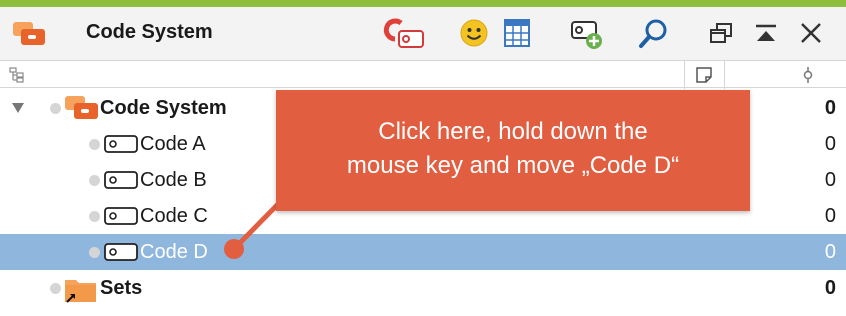 The image size is (846, 316). I want to click on callout-line-1: Click here, hold down the, so click(513, 131).